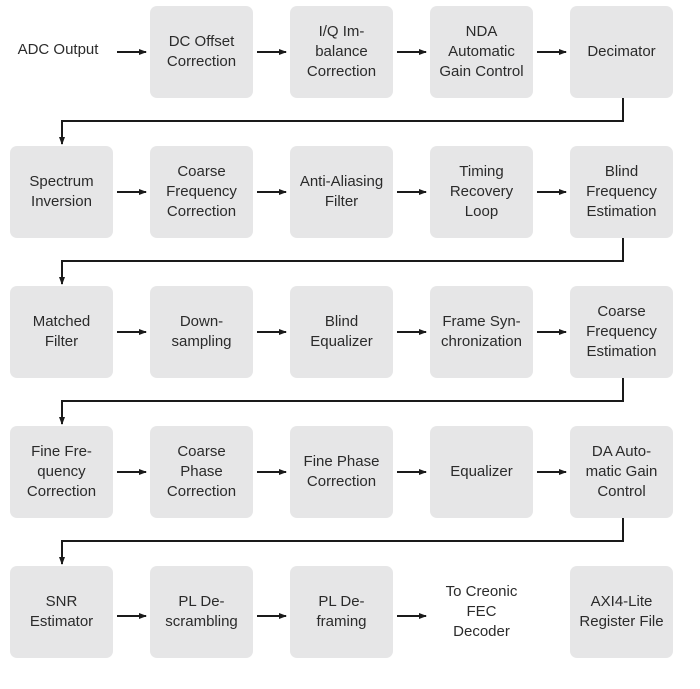  I want to click on block-label: Matched Filter, so click(61, 331).